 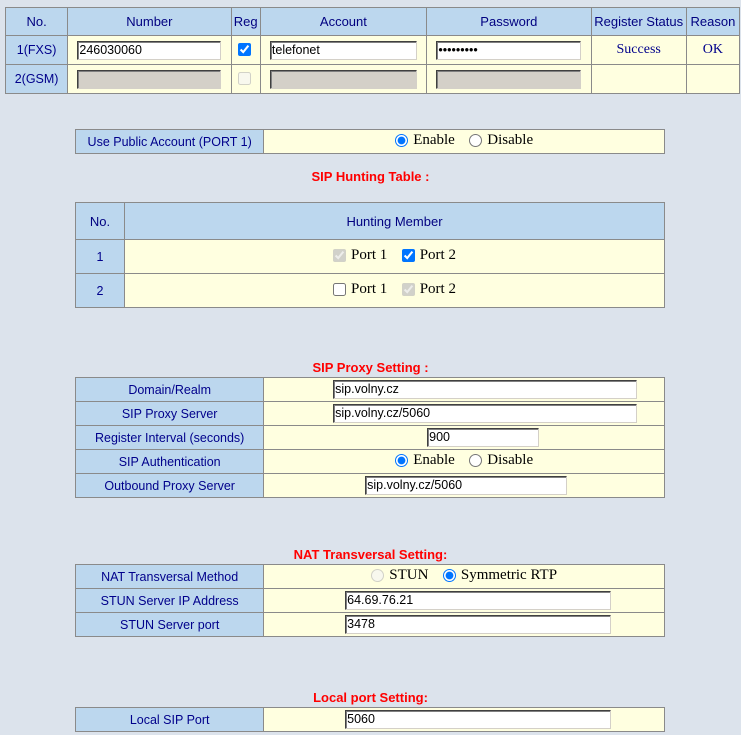 I want to click on number-input-port1, so click(x=149, y=50).